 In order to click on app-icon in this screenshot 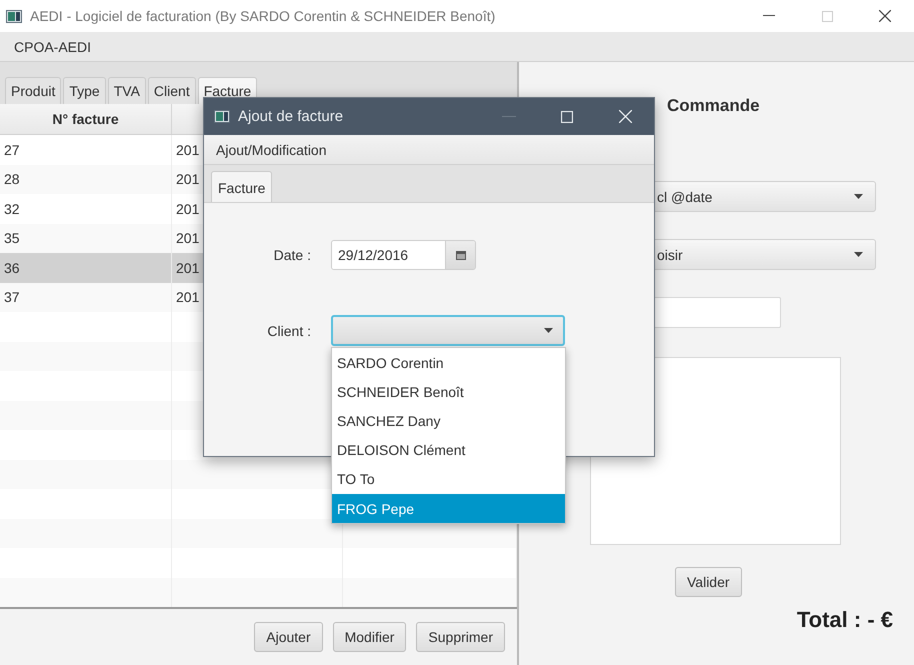, I will do `click(14, 16)`.